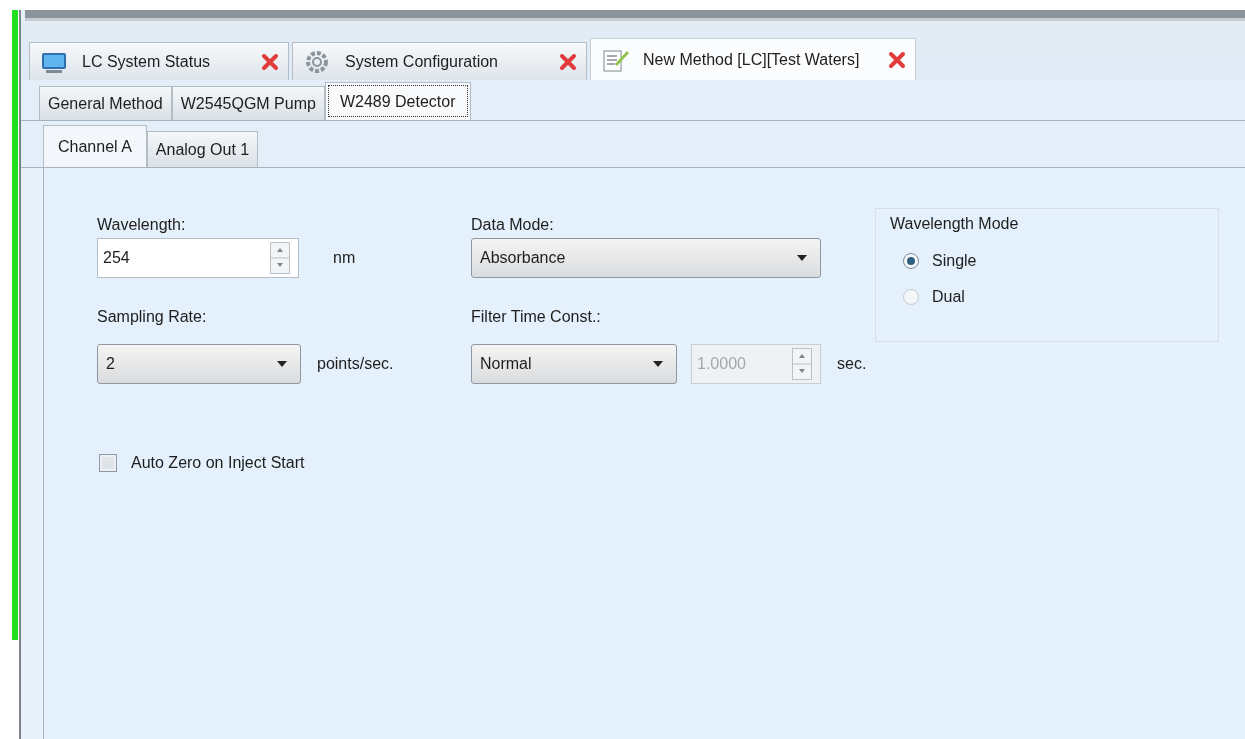  I want to click on document-tab: System Configuration, so click(439, 61).